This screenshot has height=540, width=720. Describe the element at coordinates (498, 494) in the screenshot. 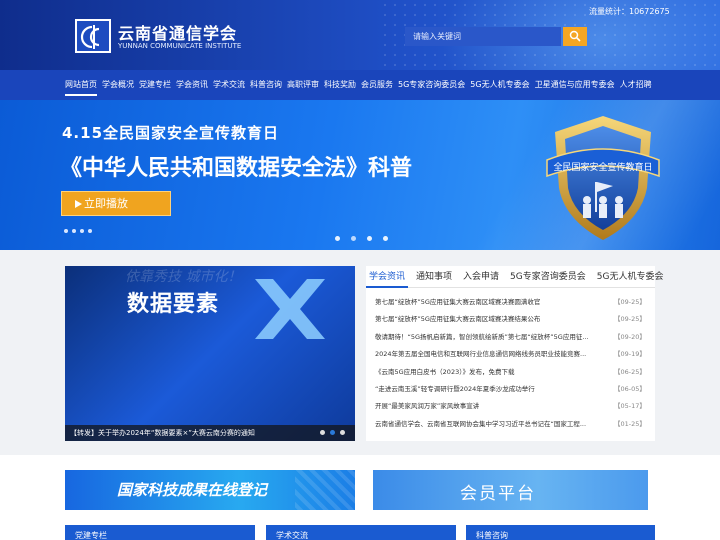

I see `member-platform-label: 会员平台` at that location.